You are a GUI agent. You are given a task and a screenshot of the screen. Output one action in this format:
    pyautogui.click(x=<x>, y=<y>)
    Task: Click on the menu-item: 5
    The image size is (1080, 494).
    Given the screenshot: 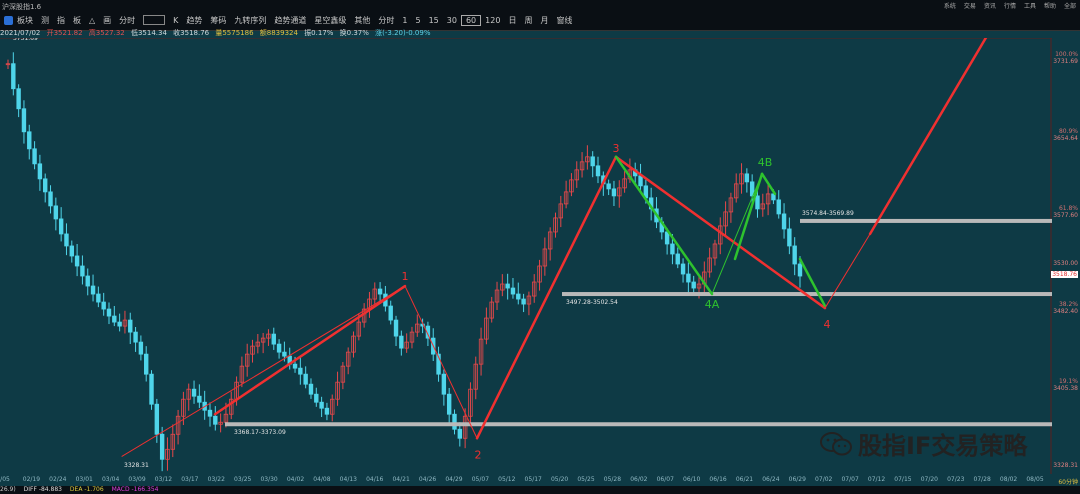 What is the action you would take?
    pyautogui.click(x=418, y=20)
    